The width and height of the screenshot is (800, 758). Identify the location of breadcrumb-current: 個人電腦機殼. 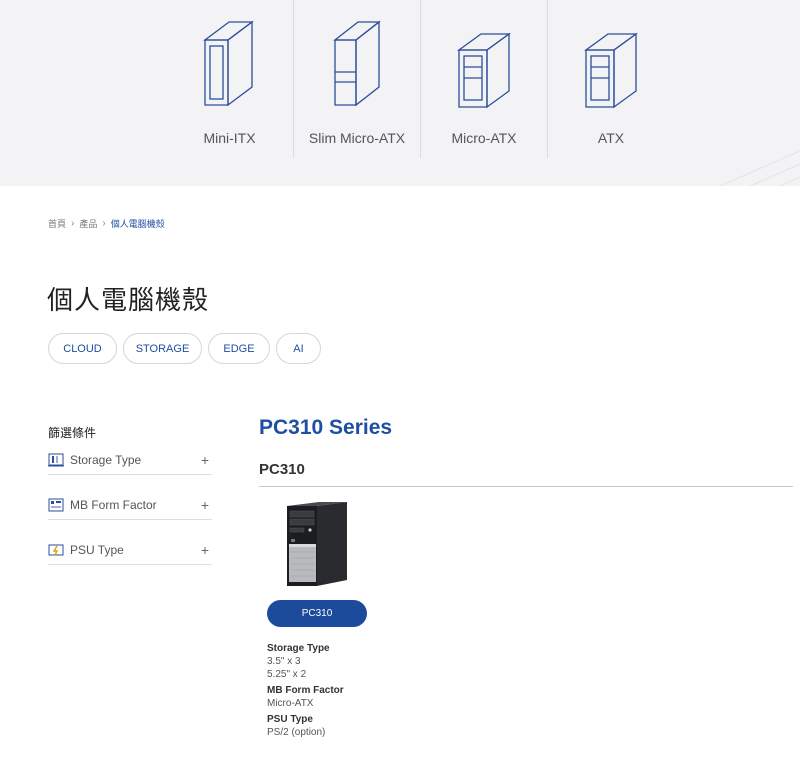
(137, 224).